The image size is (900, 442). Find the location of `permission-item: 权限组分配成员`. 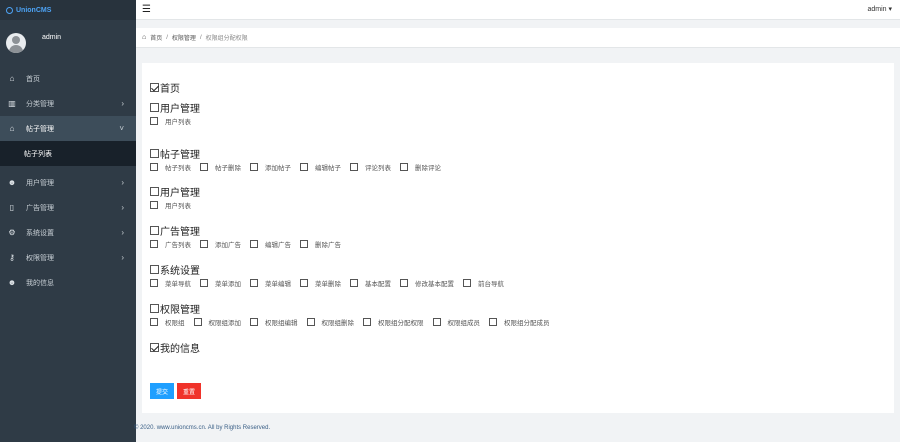

permission-item: 权限组分配成员 is located at coordinates (519, 322).